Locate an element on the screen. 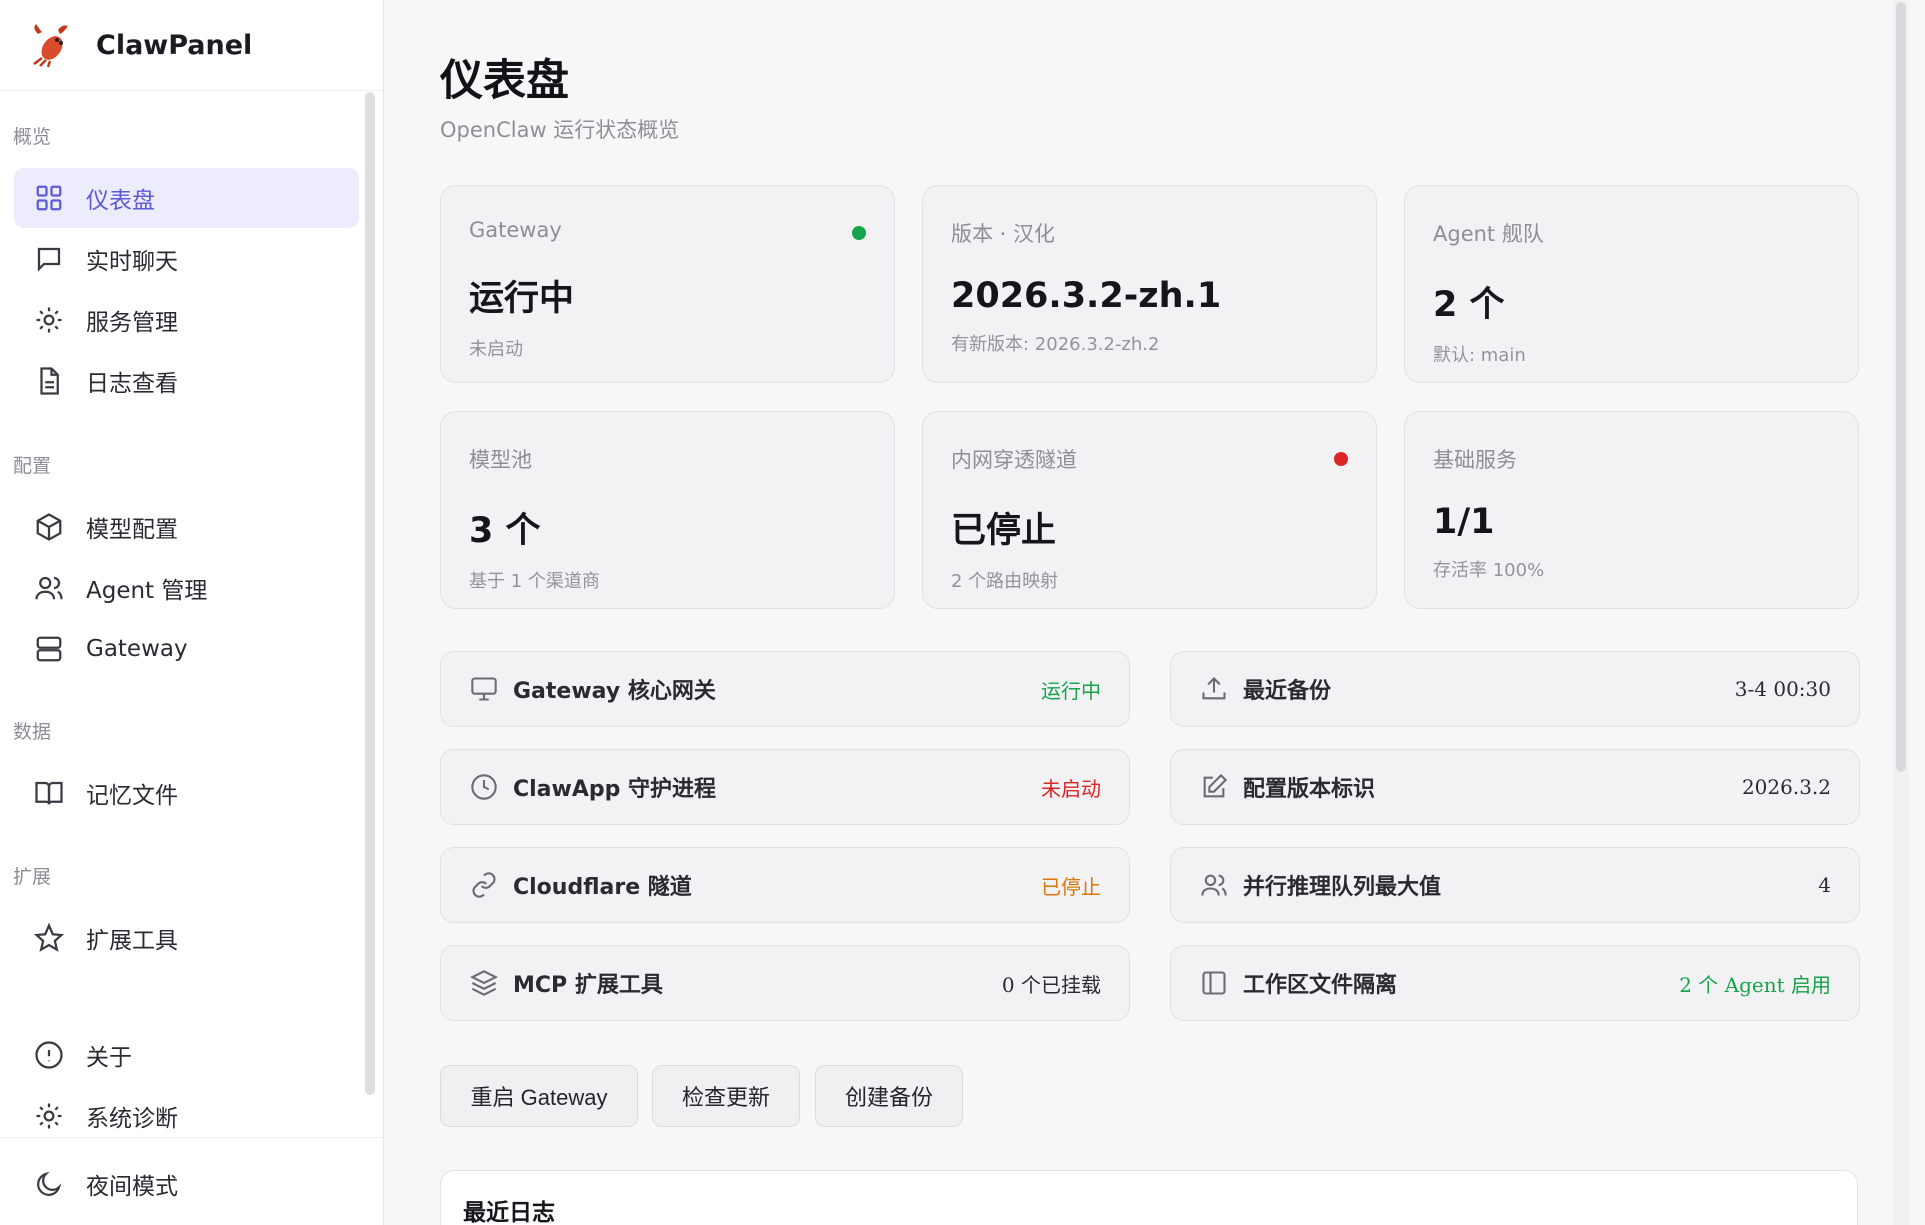 This screenshot has width=1925, height=1225. create-backup-button: 创建备份 is located at coordinates (889, 1096).